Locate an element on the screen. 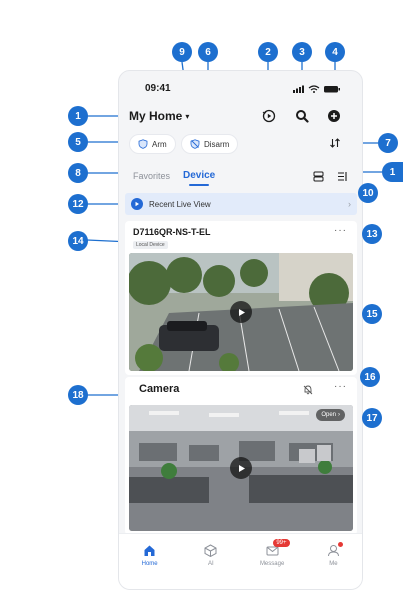 Image resolution: width=403 pixels, height=610 pixels. callout-10: 10 is located at coordinates (368, 193).